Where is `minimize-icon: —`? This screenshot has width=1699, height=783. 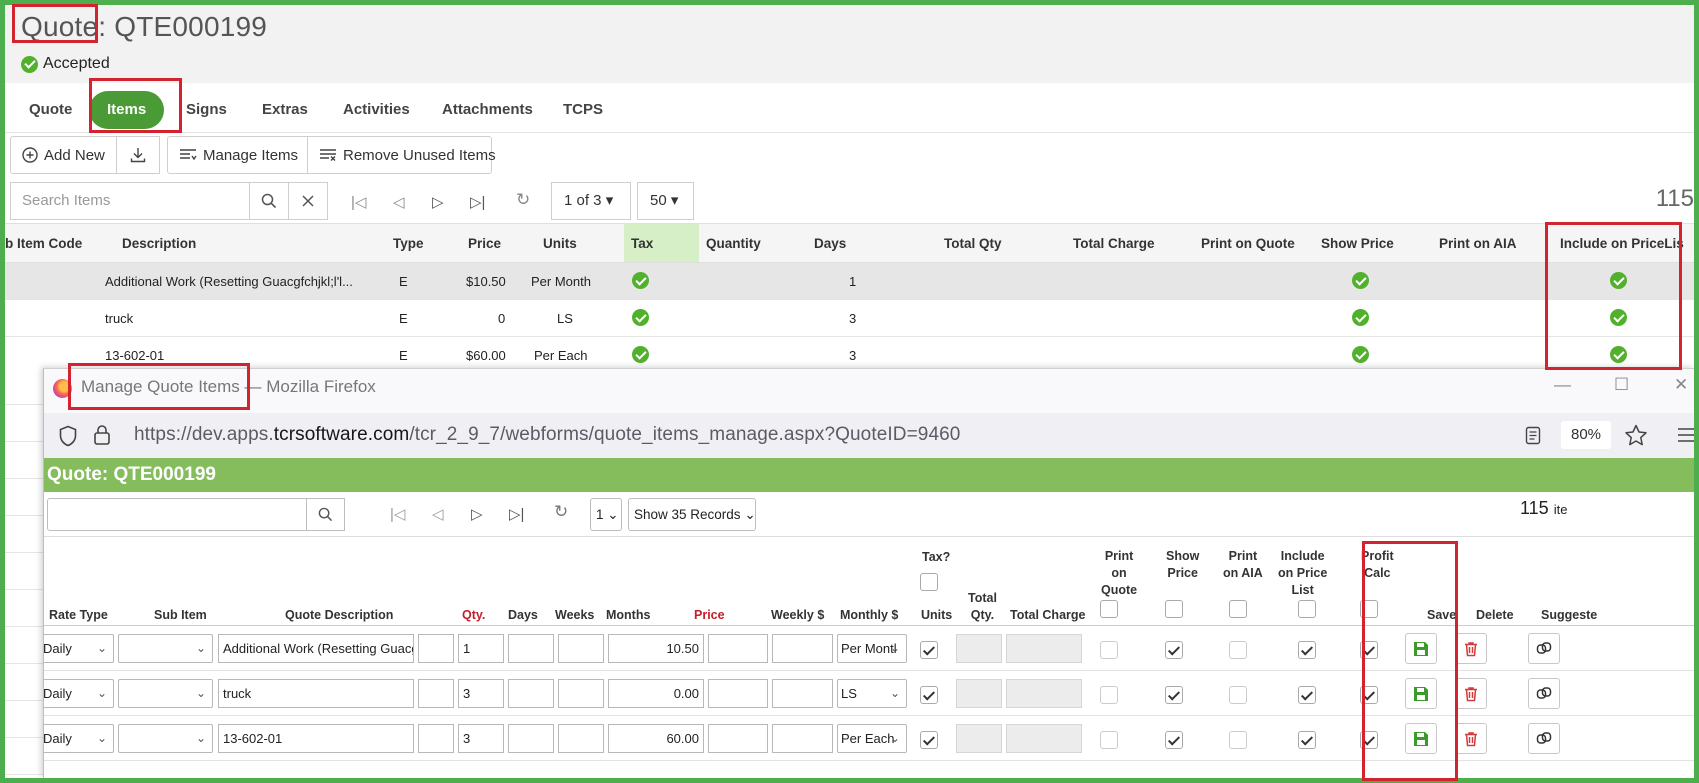 minimize-icon: — is located at coordinates (1562, 385).